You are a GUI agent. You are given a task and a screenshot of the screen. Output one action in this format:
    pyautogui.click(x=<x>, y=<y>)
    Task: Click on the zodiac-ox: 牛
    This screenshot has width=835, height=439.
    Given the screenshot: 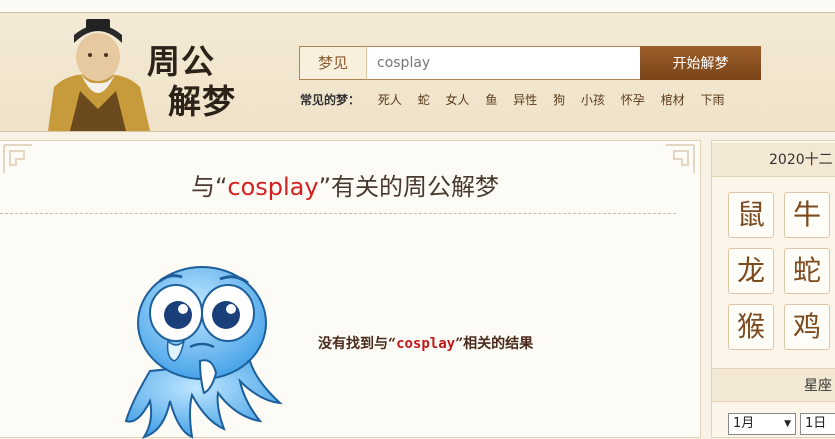 What is the action you would take?
    pyautogui.click(x=807, y=215)
    